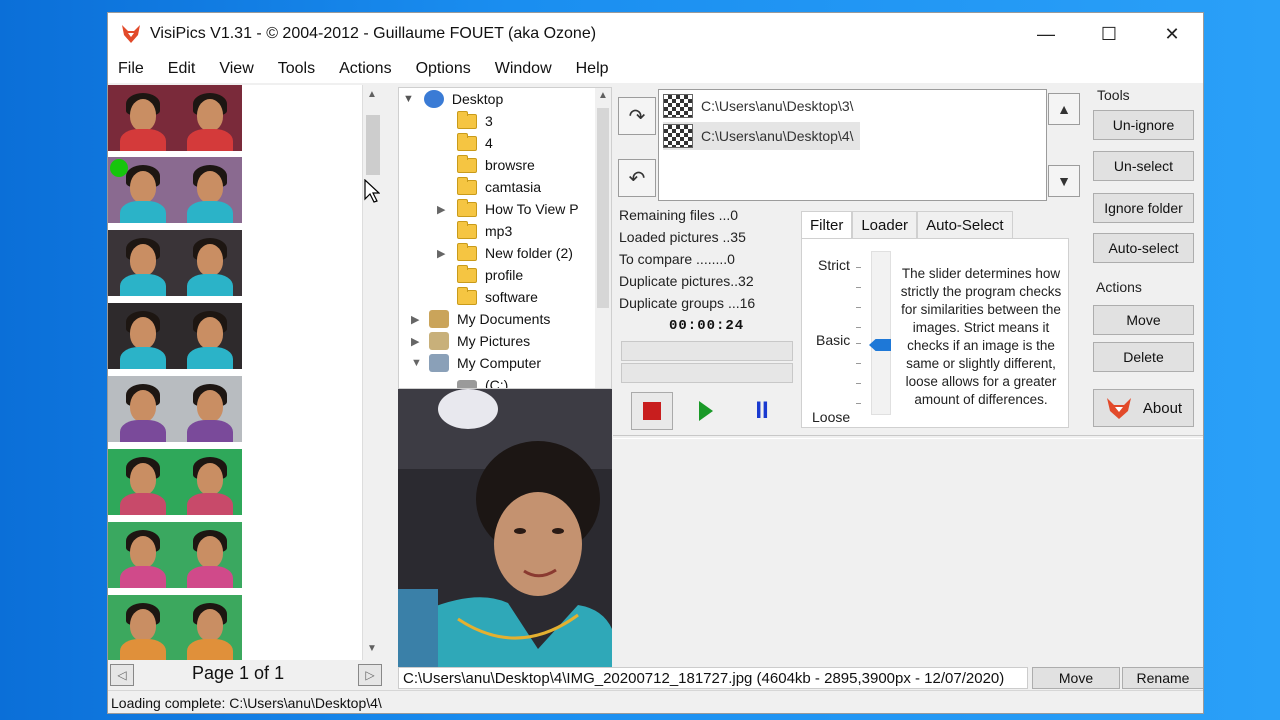 This screenshot has width=1280, height=720. I want to click on menu-window: Window, so click(523, 69).